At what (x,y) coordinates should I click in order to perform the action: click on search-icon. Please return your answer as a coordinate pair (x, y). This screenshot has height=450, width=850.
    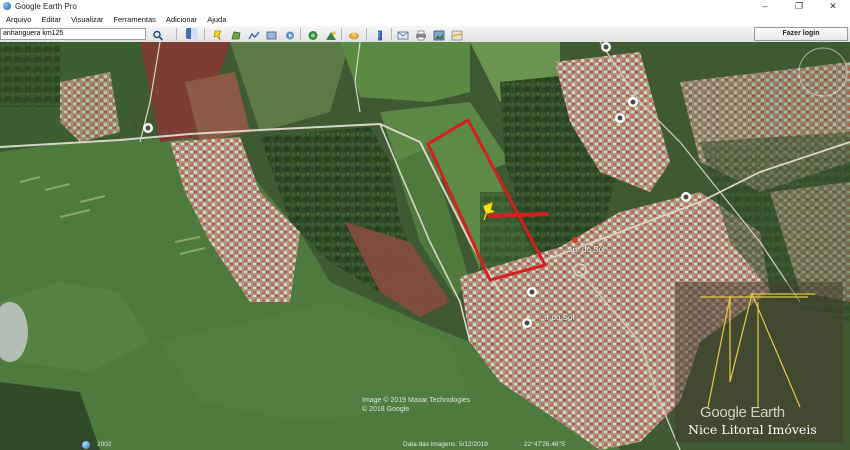
    Looking at the image, I should click on (158, 34).